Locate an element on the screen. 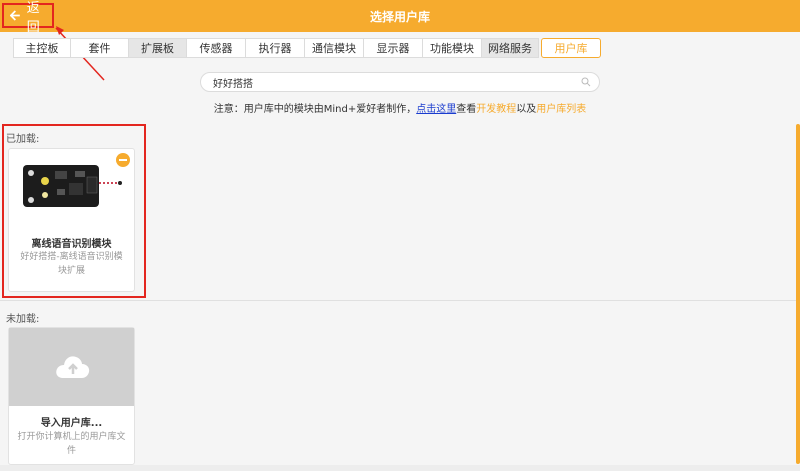 The width and height of the screenshot is (800, 471). tab-displays: 显示器 is located at coordinates (393, 48).